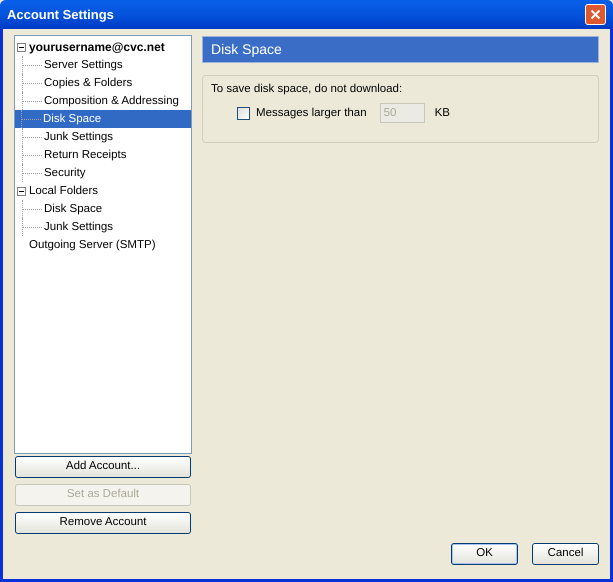 This screenshot has height=582, width=613. I want to click on tree-item: Outgoing Server (SMTP), so click(92, 245).